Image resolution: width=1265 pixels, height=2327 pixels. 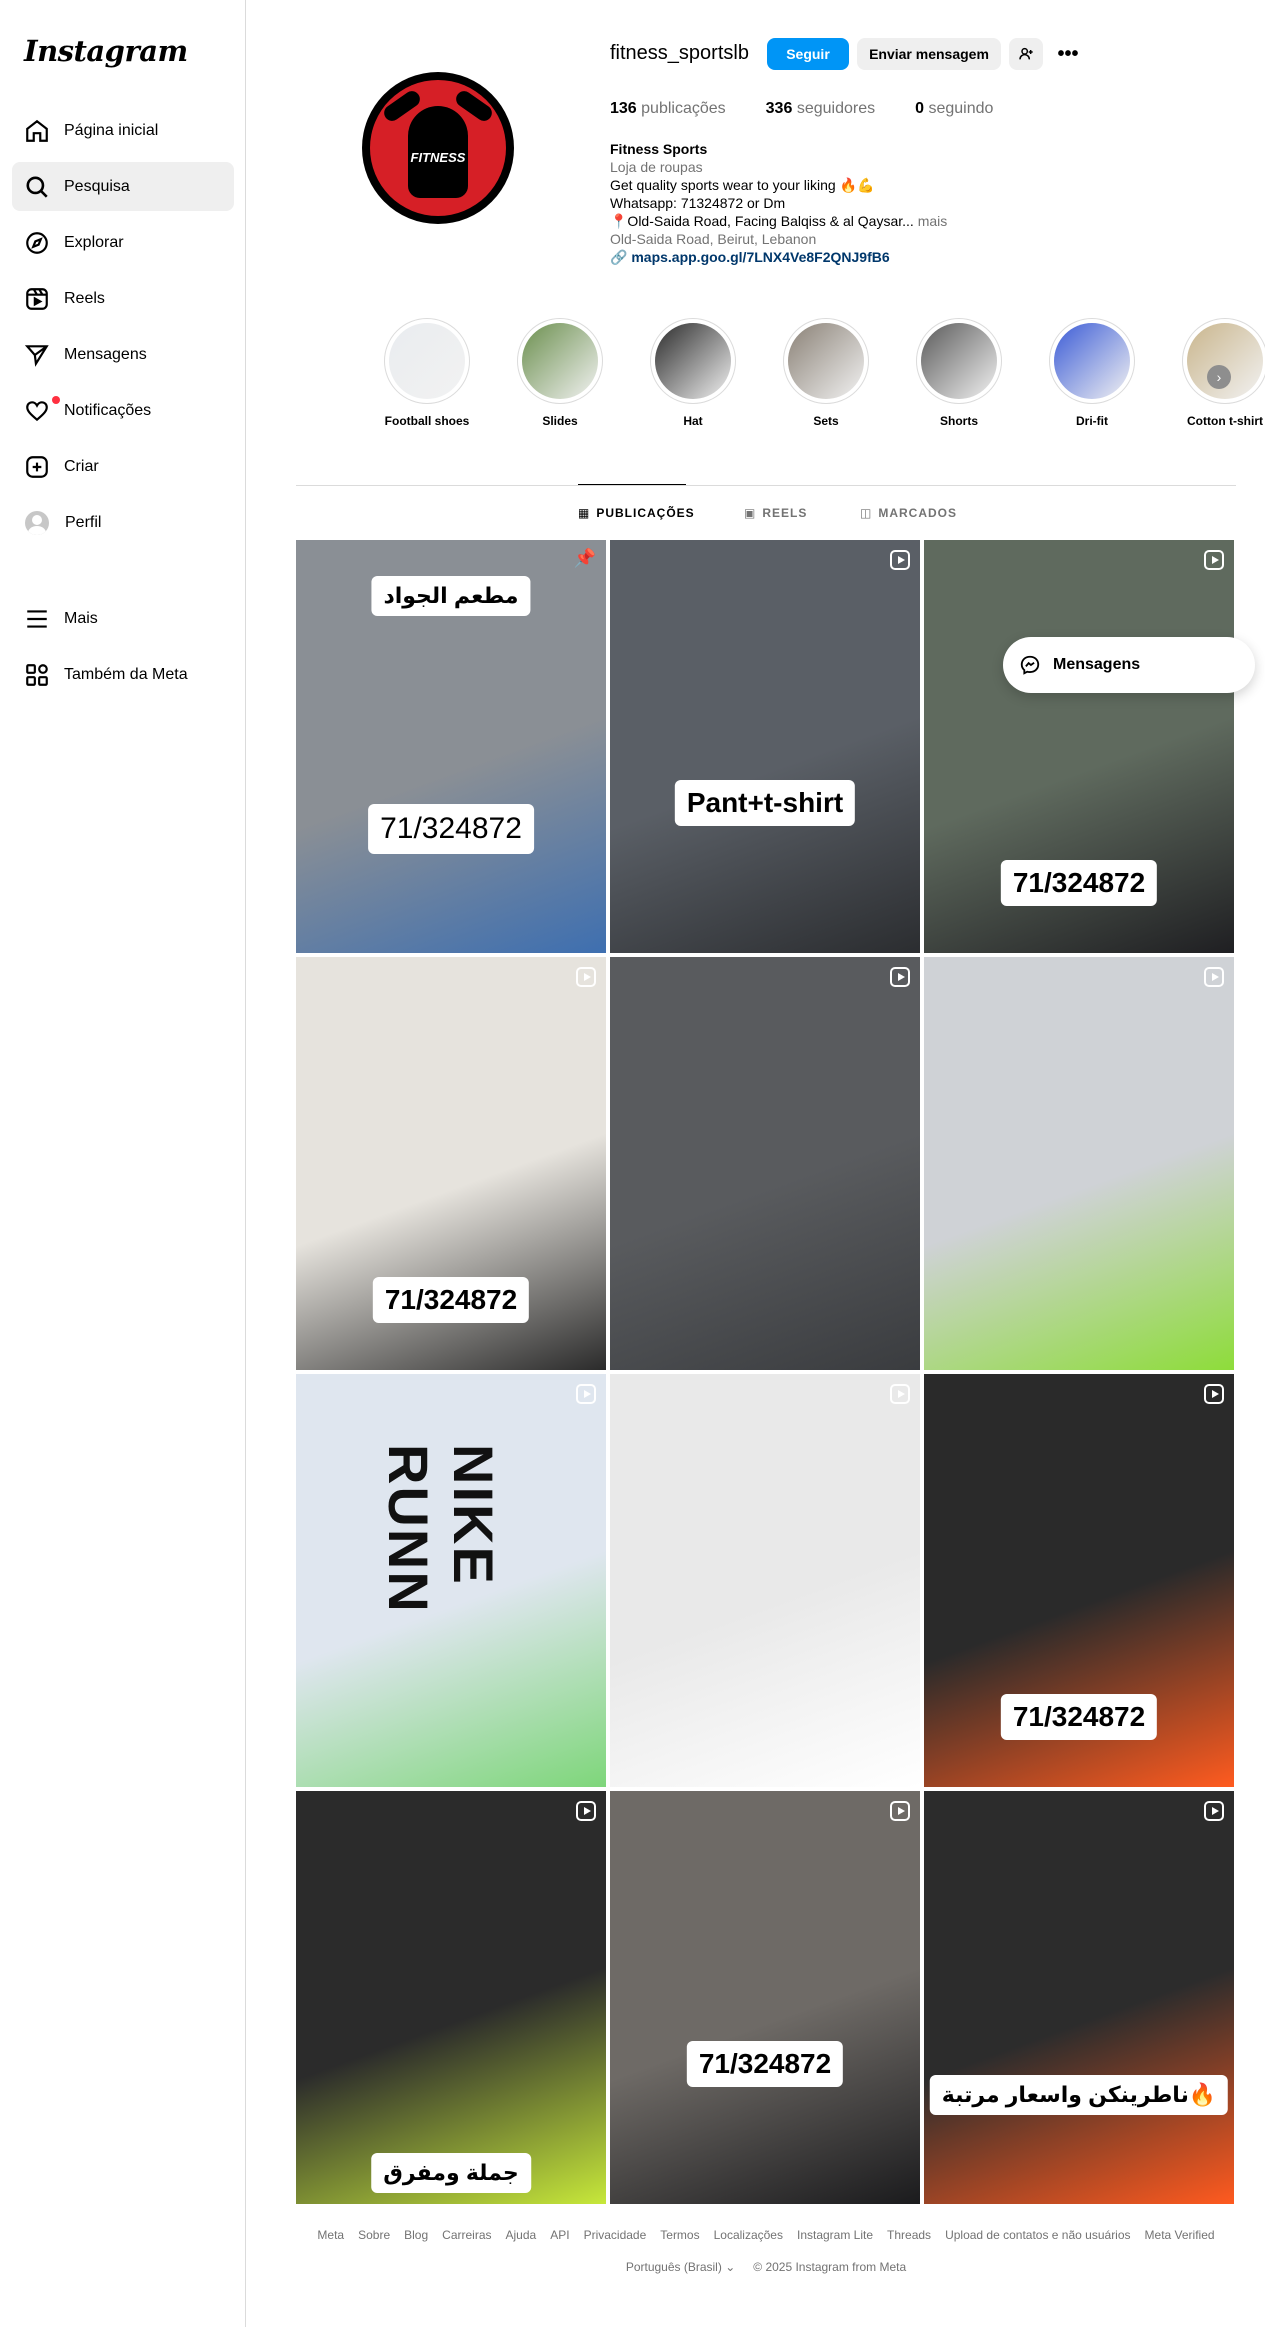 What do you see at coordinates (123, 466) in the screenshot?
I see `sidebar-item-create: Criar` at bounding box center [123, 466].